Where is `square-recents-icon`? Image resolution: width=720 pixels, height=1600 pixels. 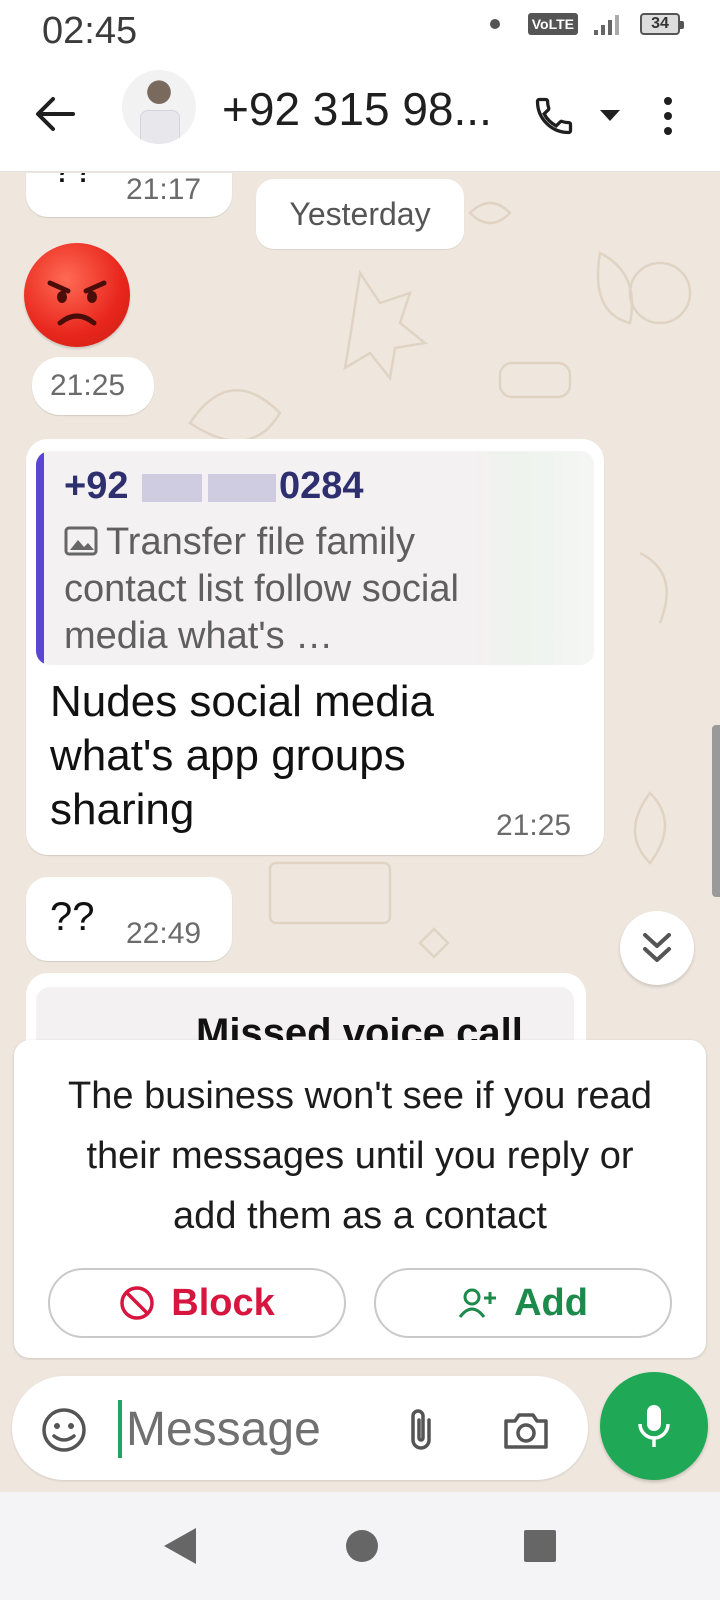
square-recents-icon is located at coordinates (540, 1546).